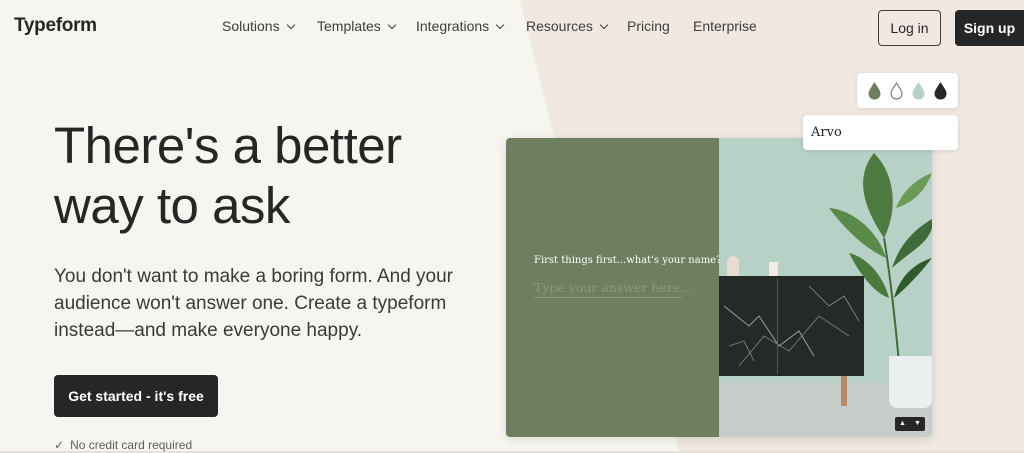 This screenshot has height=453, width=1024. Describe the element at coordinates (902, 424) in the screenshot. I see `scroll-up-button: ▲` at that location.